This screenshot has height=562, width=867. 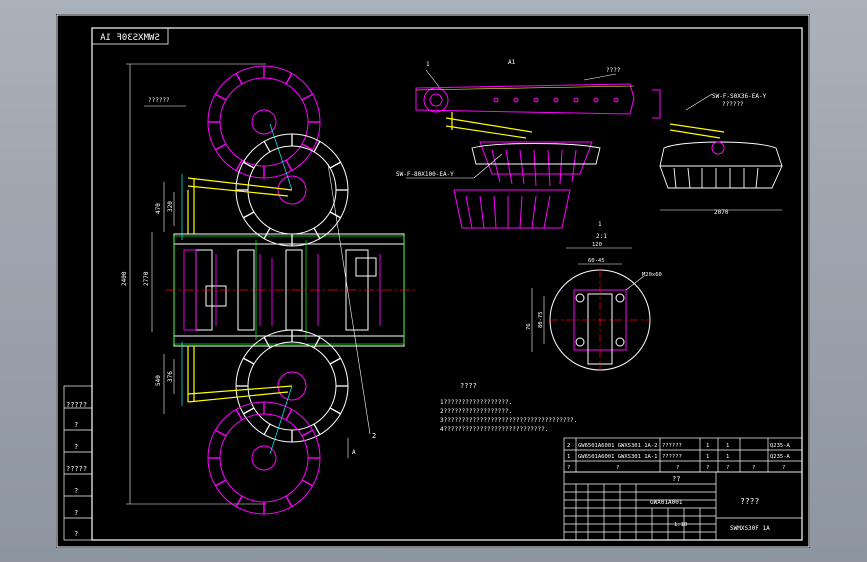 I want to click on bom-r1-unit: 1, so click(x=727, y=457).